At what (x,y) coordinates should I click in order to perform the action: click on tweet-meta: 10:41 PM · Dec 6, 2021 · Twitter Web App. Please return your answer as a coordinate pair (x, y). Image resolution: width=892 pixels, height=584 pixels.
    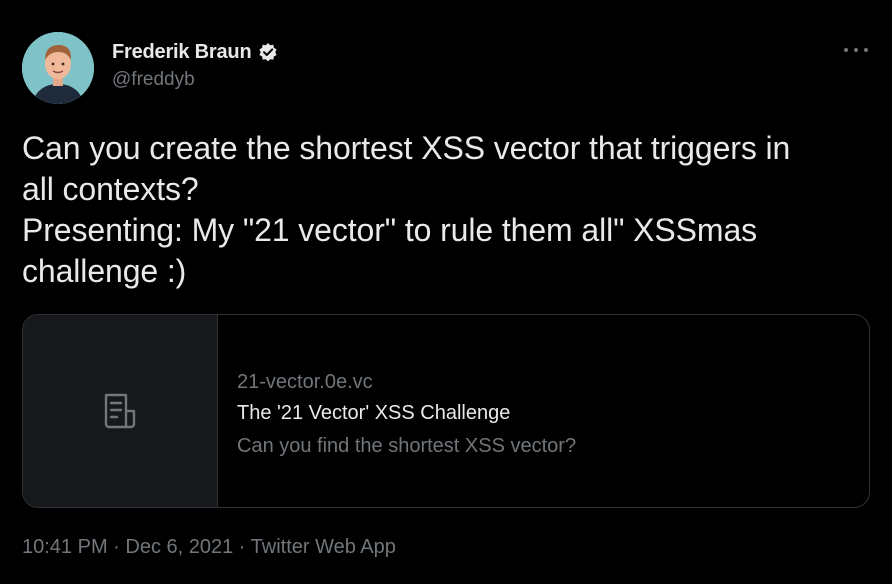
    Looking at the image, I should click on (209, 547).